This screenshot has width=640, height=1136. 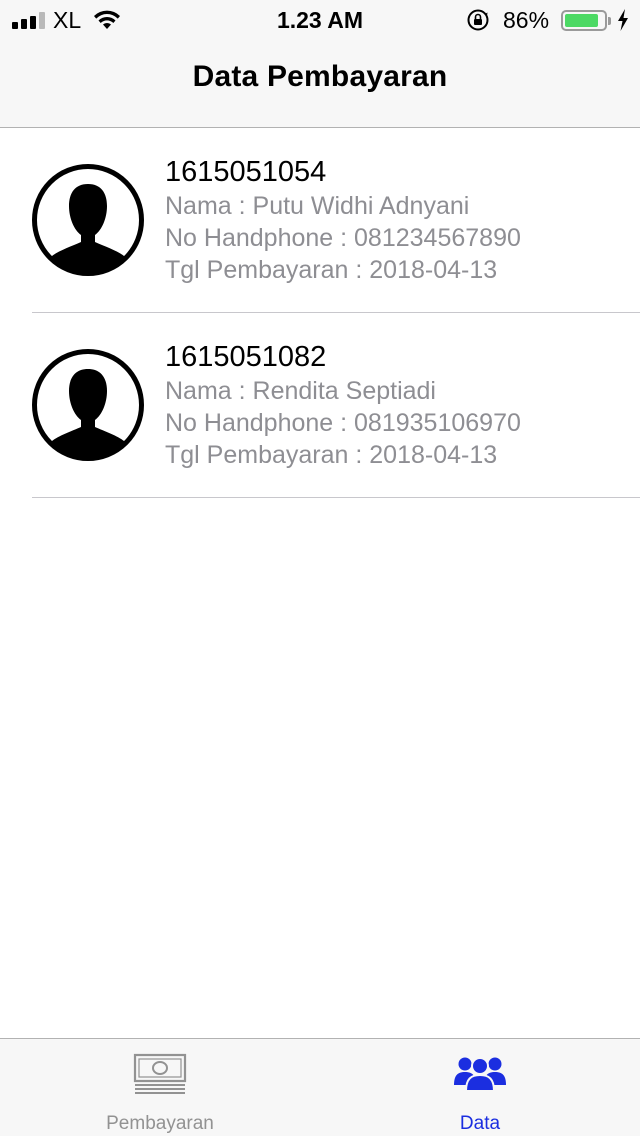 I want to click on row-divider, so click(x=336, y=497).